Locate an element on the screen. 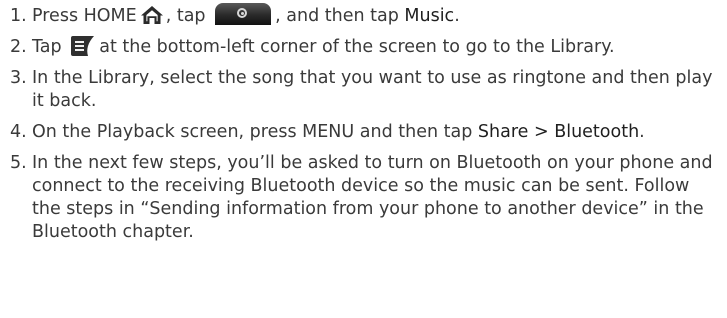 This screenshot has width=727, height=318. step-text: Tap is located at coordinates (47, 47).